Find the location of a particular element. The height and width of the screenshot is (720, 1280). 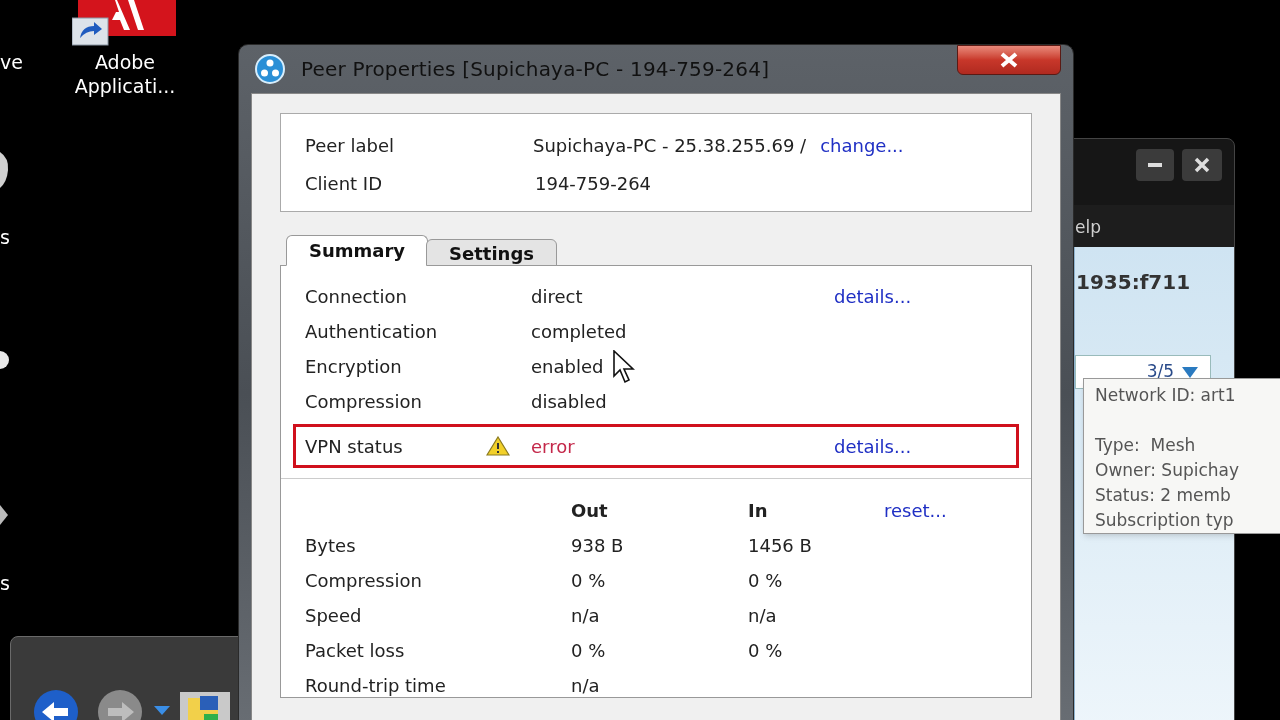

minimize-icon is located at coordinates (1155, 165).